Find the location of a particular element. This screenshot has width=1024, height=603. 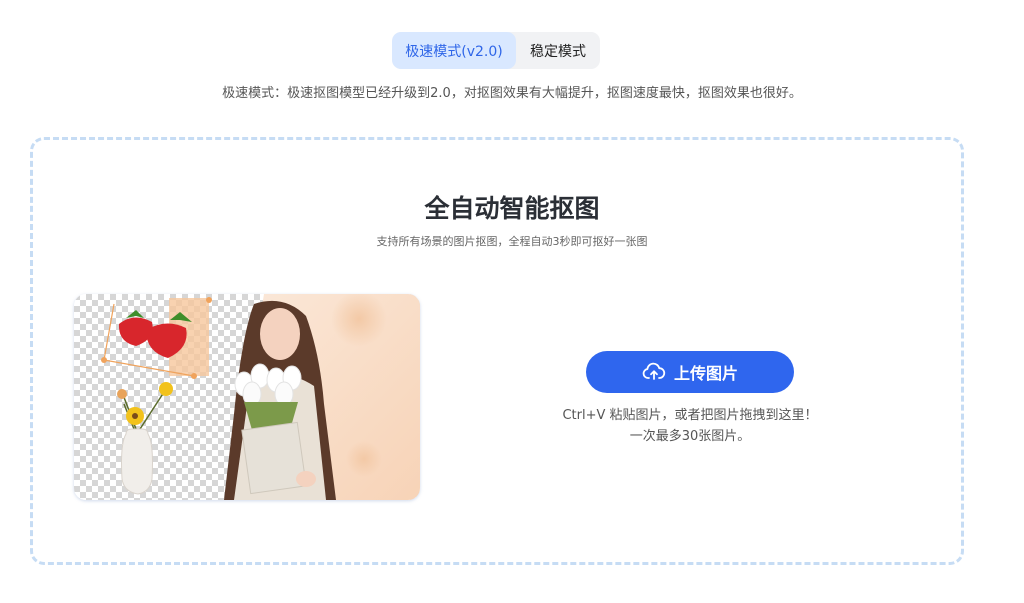

demo-image is located at coordinates (247, 397).